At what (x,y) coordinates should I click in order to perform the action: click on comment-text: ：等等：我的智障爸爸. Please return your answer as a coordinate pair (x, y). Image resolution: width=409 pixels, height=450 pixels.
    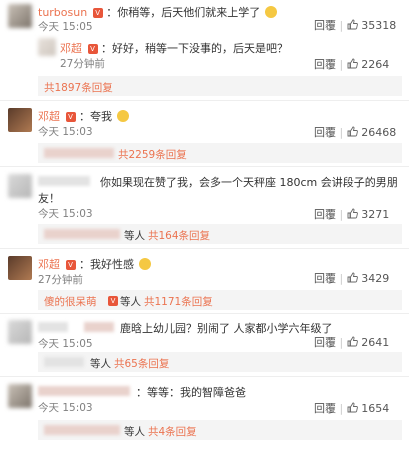
    Looking at the image, I should click on (191, 392).